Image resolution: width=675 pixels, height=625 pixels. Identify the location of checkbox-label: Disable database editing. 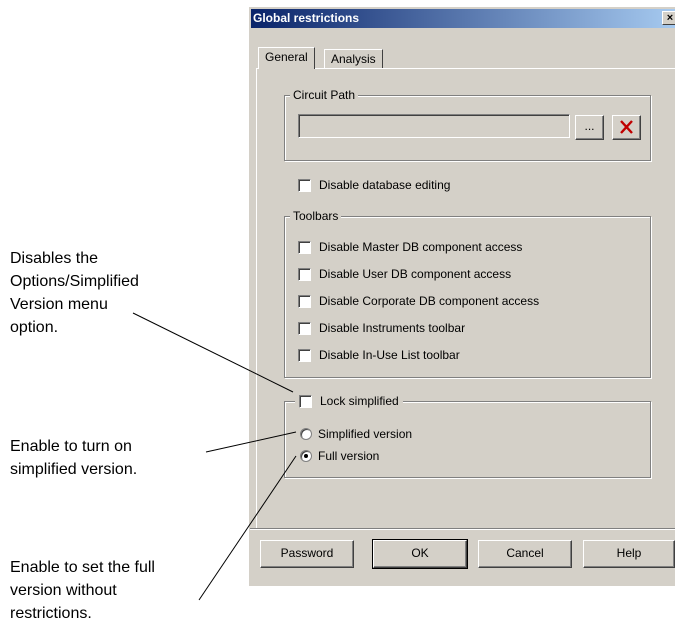
(385, 185).